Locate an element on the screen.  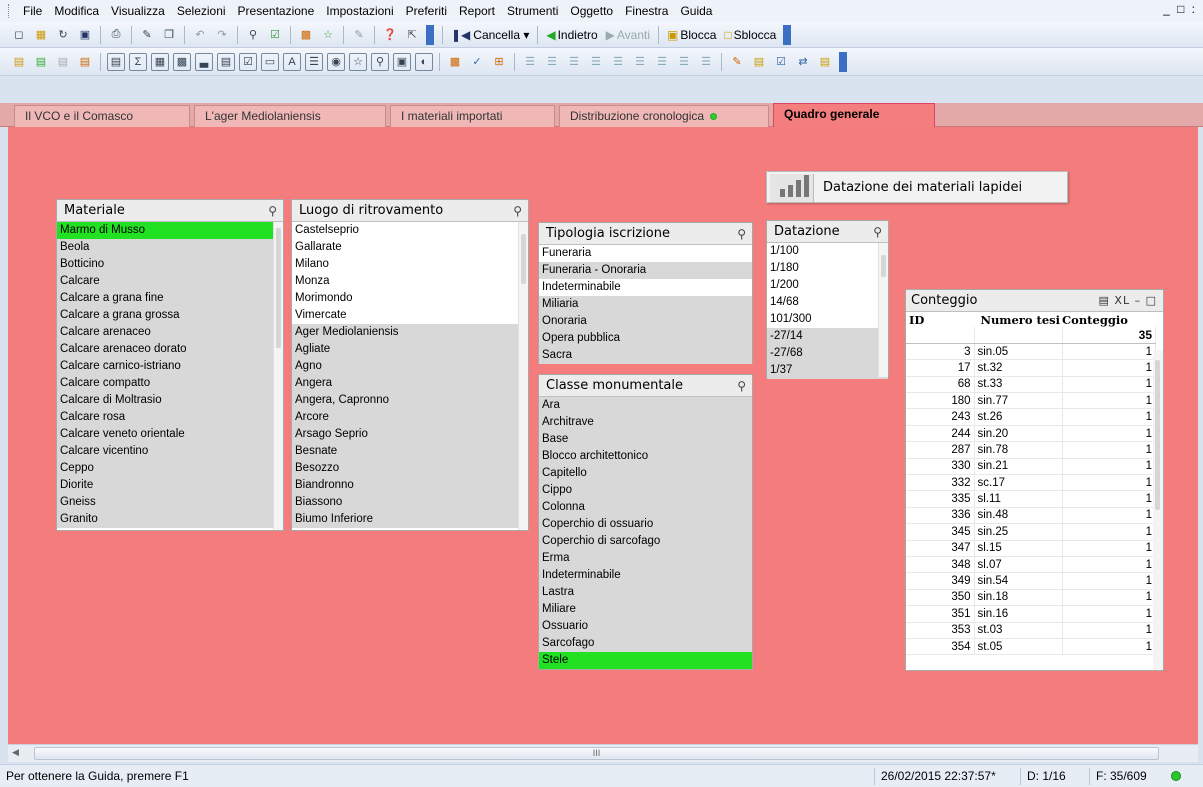
remove-sheet-icon: ▤ is located at coordinates (63, 62).